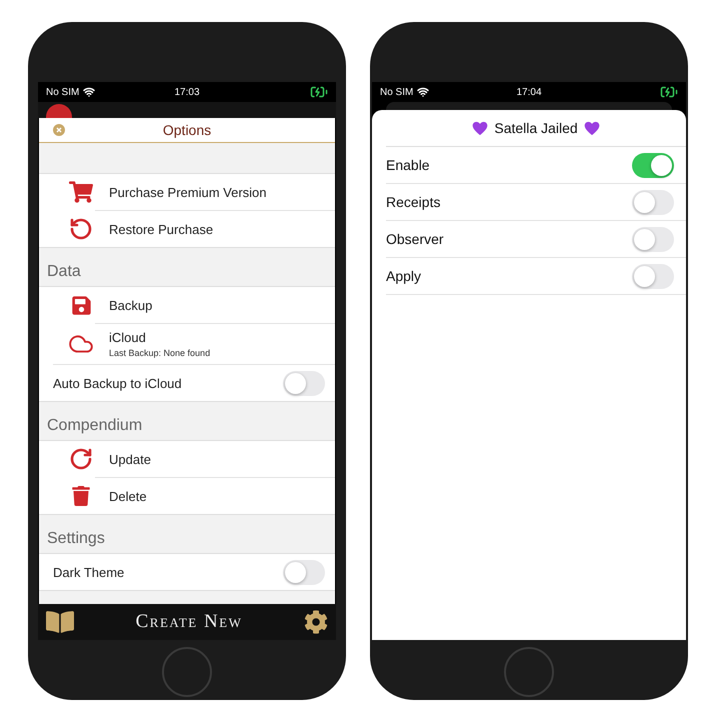 The image size is (722, 722). What do you see at coordinates (536, 128) in the screenshot?
I see `sheet-title: Satella Jailed` at bounding box center [536, 128].